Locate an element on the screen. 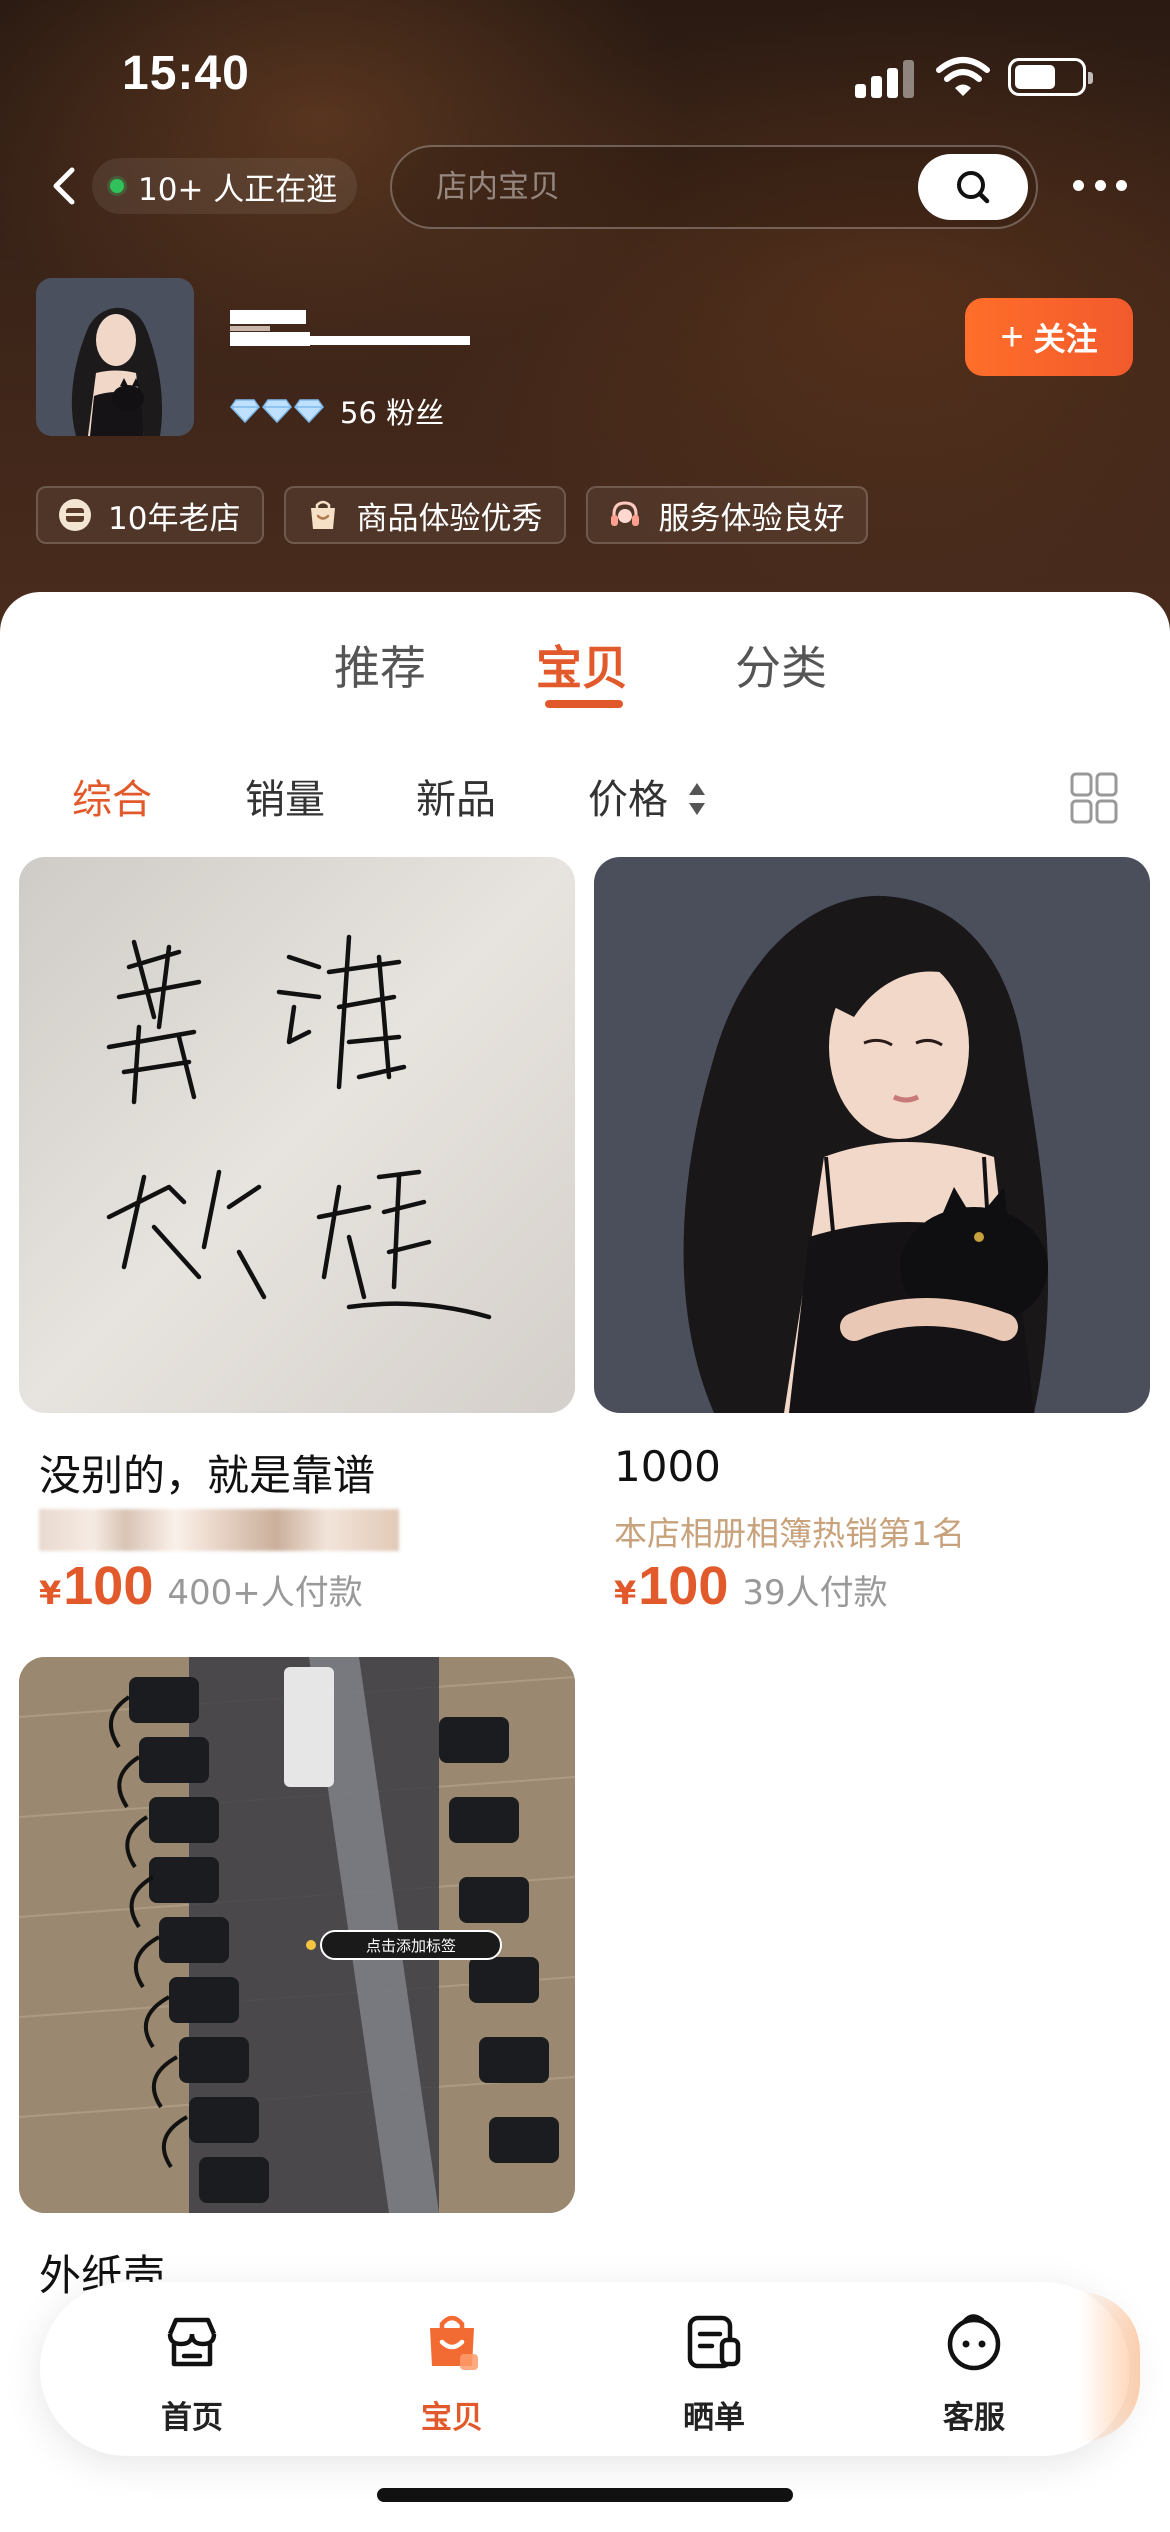 The width and height of the screenshot is (1170, 2532). nav-label: 宝贝 is located at coordinates (452, 2418).